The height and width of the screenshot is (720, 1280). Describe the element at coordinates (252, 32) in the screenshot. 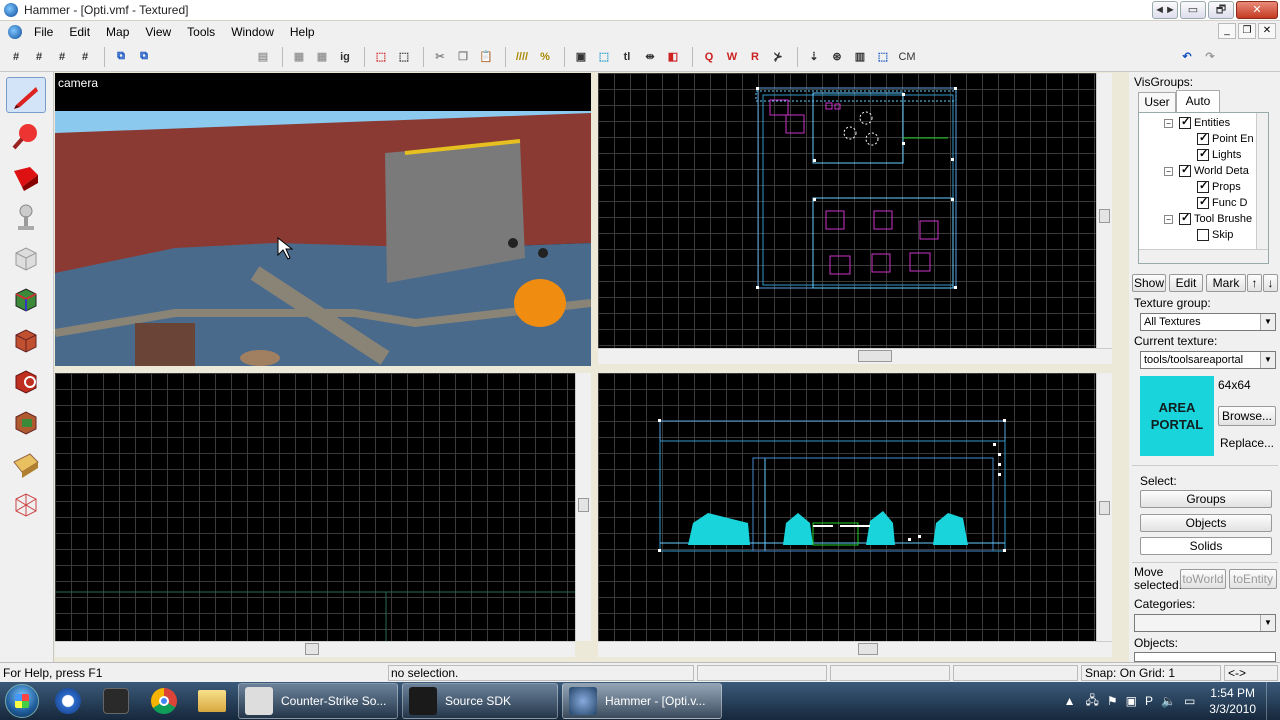

I see `menu-window: Window` at that location.